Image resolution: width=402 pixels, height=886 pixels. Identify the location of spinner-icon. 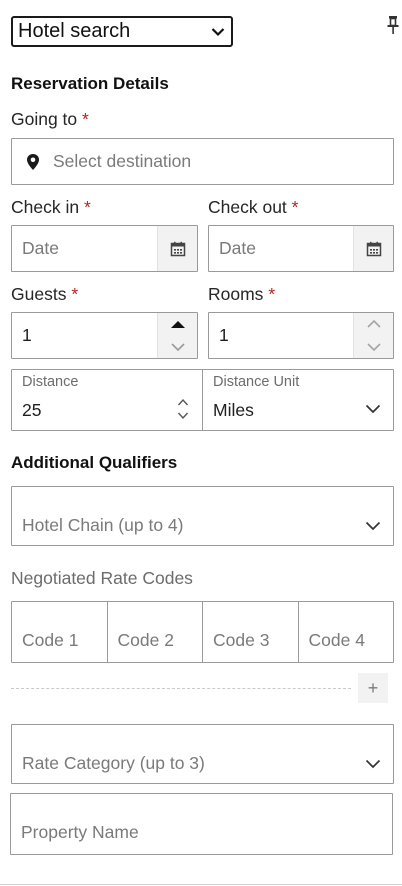
(183, 409).